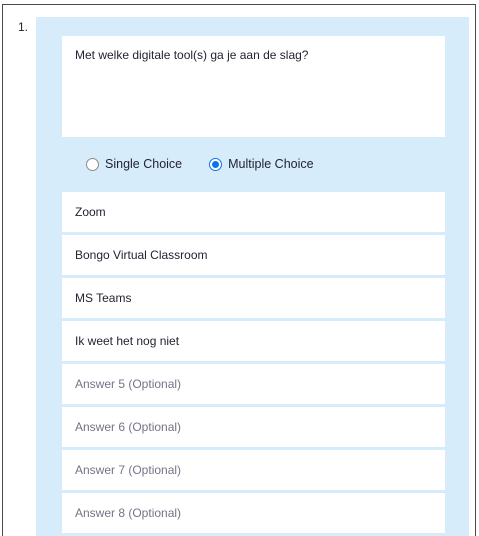 This screenshot has height=536, width=479. What do you see at coordinates (216, 164) in the screenshot?
I see `multiple-choice-radio` at bounding box center [216, 164].